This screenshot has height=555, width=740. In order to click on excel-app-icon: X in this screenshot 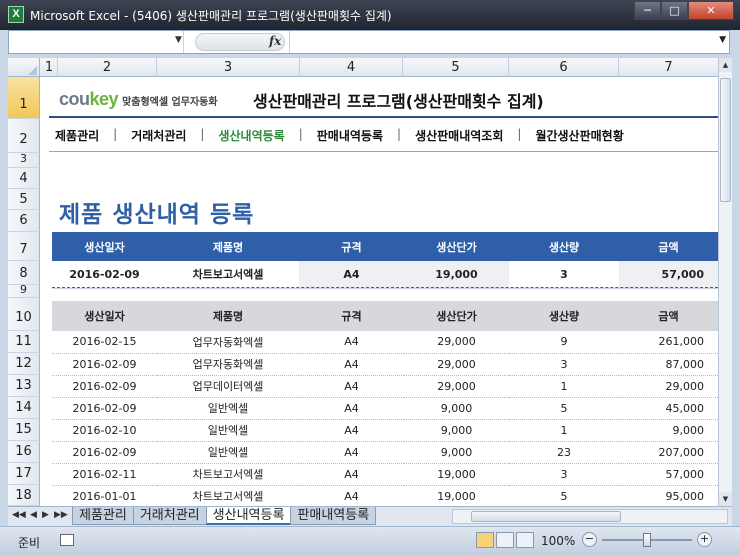, I will do `click(16, 14)`.